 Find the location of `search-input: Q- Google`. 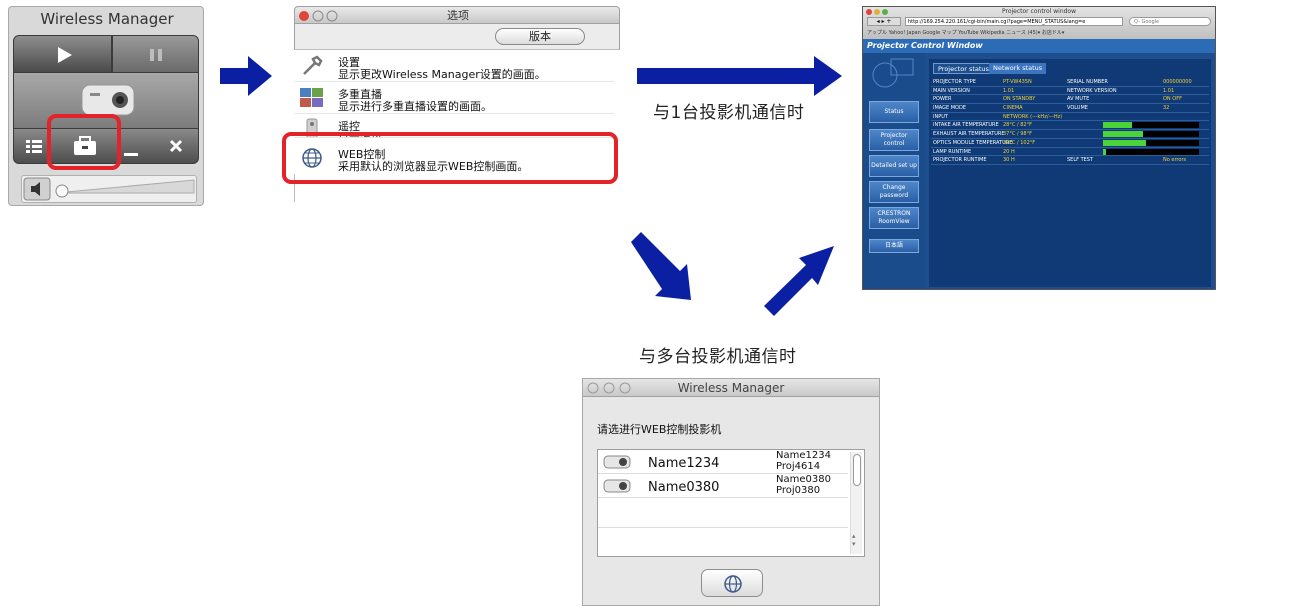

search-input: Q- Google is located at coordinates (1170, 21).